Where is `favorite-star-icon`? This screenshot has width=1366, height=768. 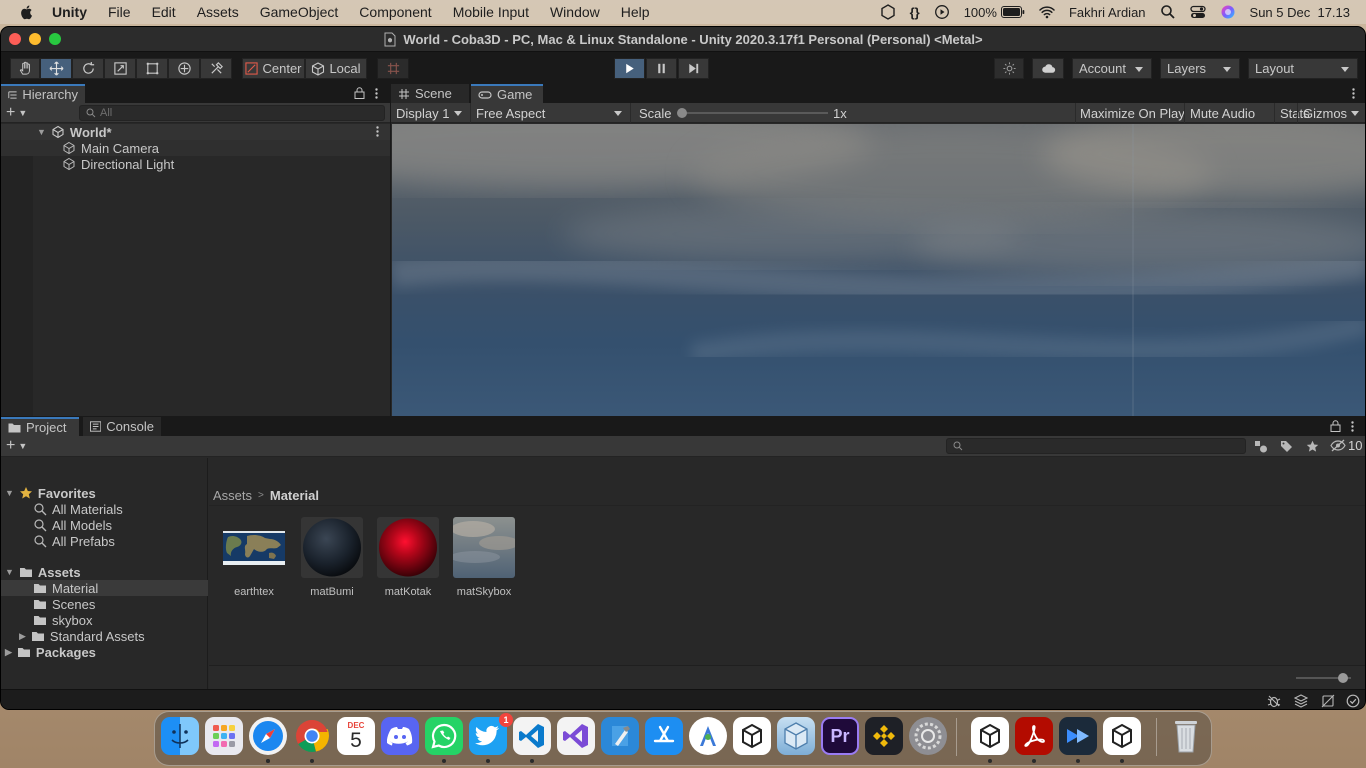
favorite-star-icon is located at coordinates (1312, 446).